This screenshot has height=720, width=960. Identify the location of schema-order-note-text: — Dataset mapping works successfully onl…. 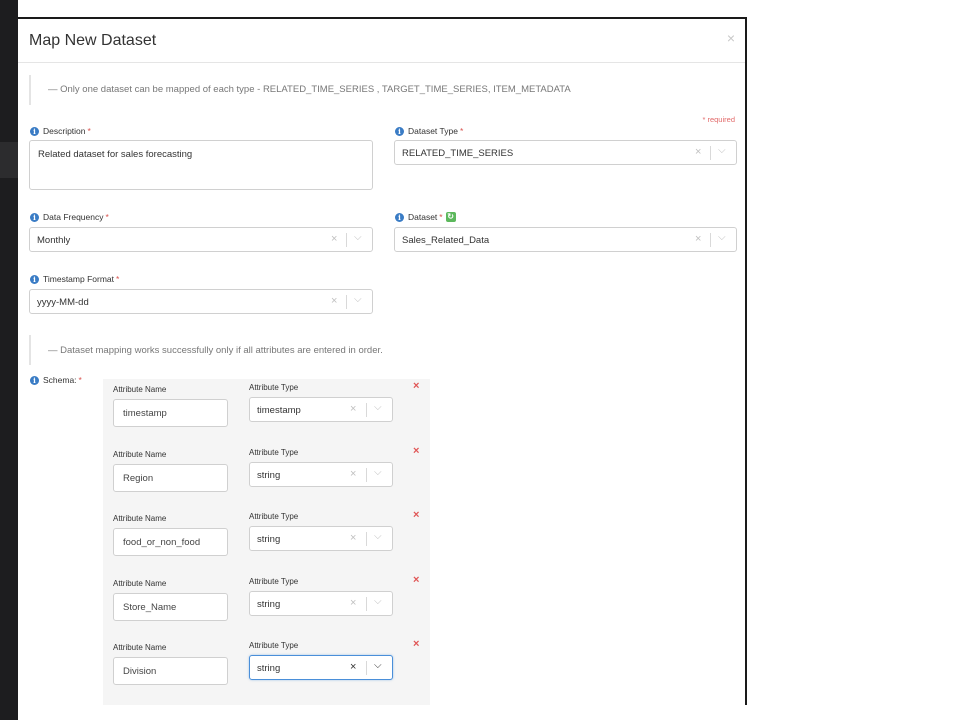
(215, 350).